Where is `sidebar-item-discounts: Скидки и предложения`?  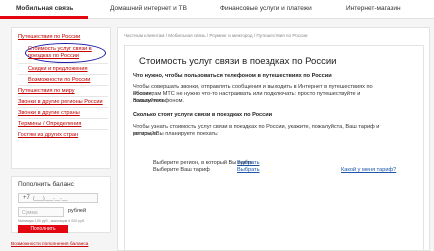 sidebar-item-discounts: Скидки и предложения is located at coordinates (58, 69).